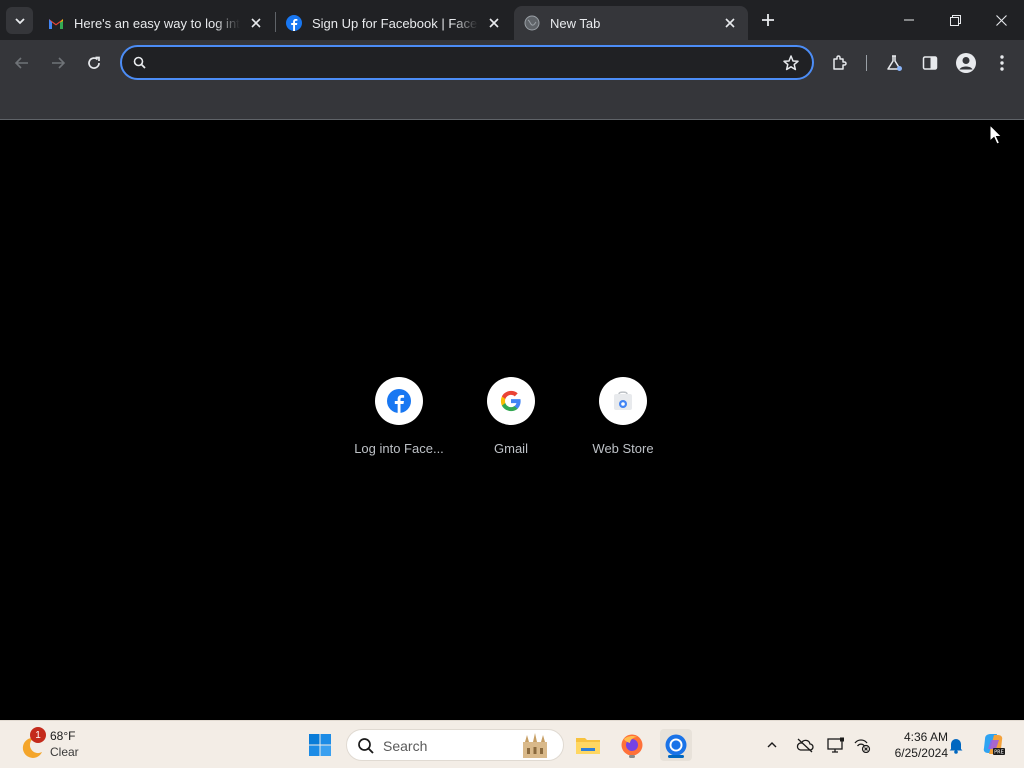 Image resolution: width=1024 pixels, height=768 pixels. I want to click on windows-logo-icon, so click(320, 745).